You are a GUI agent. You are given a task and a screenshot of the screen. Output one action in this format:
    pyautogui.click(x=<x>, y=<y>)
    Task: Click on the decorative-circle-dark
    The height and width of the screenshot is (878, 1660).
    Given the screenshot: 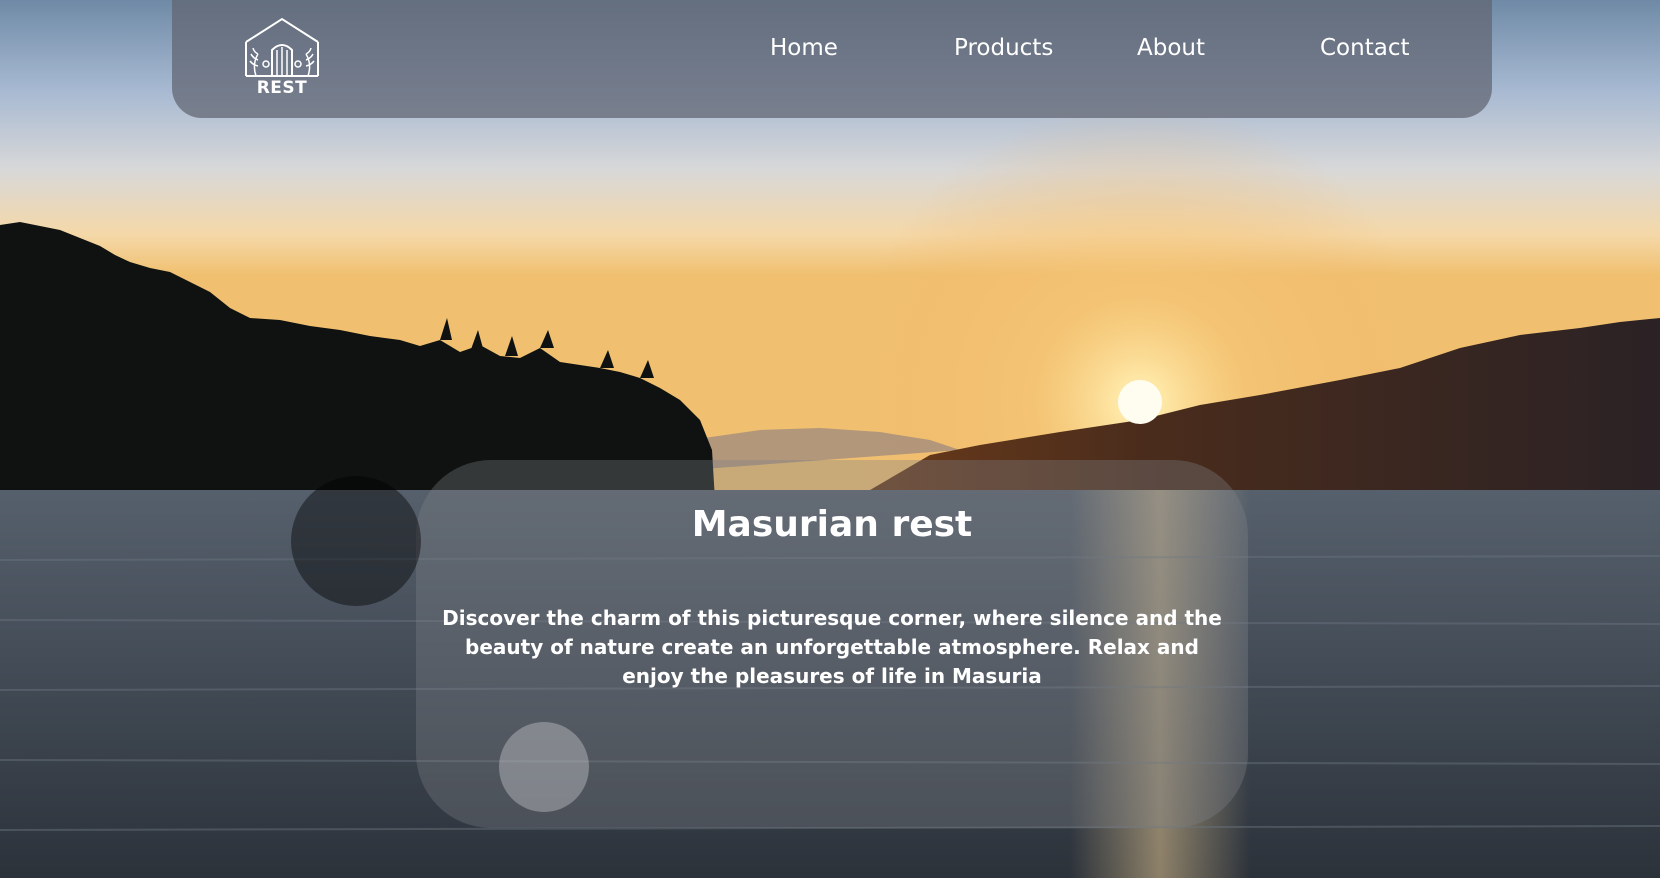 What is the action you would take?
    pyautogui.click(x=356, y=541)
    